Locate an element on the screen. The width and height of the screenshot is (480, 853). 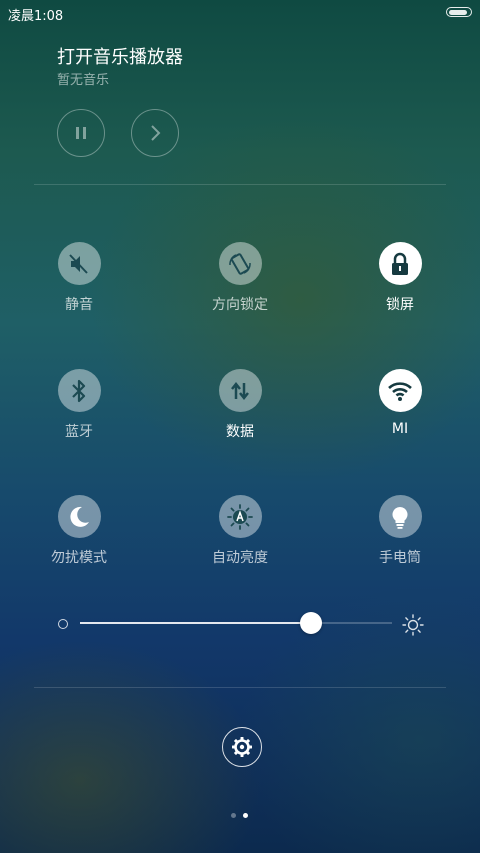
lightbulb-icon is located at coordinates (400, 517).